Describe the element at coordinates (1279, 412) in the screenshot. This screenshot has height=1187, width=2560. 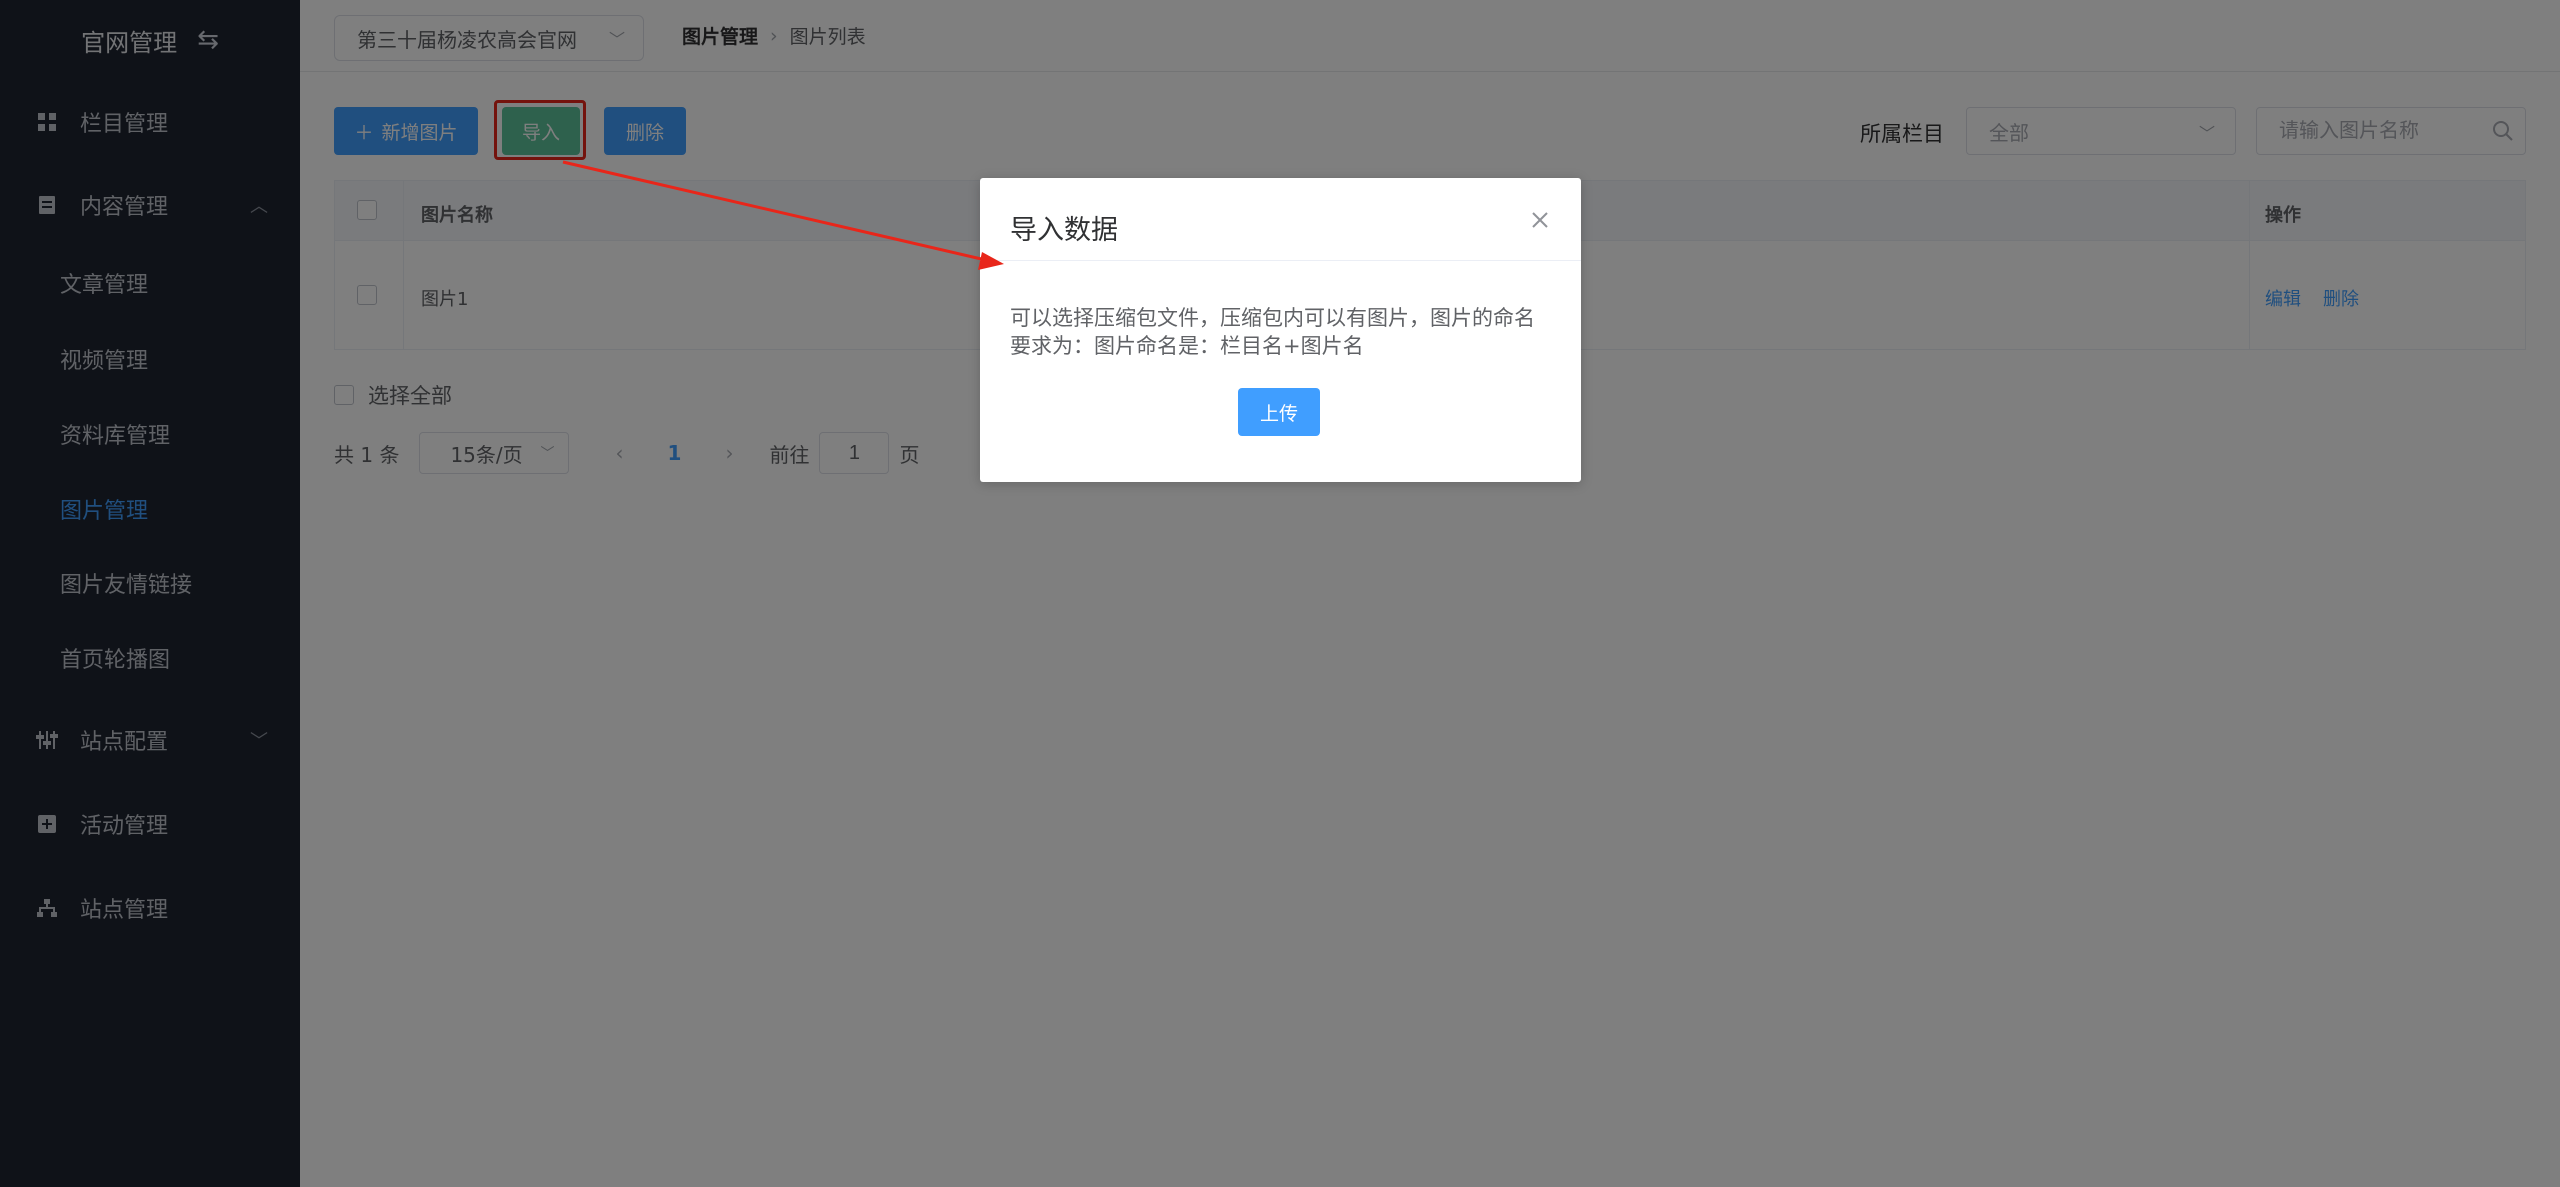
I see `upload-button: 上传` at that location.